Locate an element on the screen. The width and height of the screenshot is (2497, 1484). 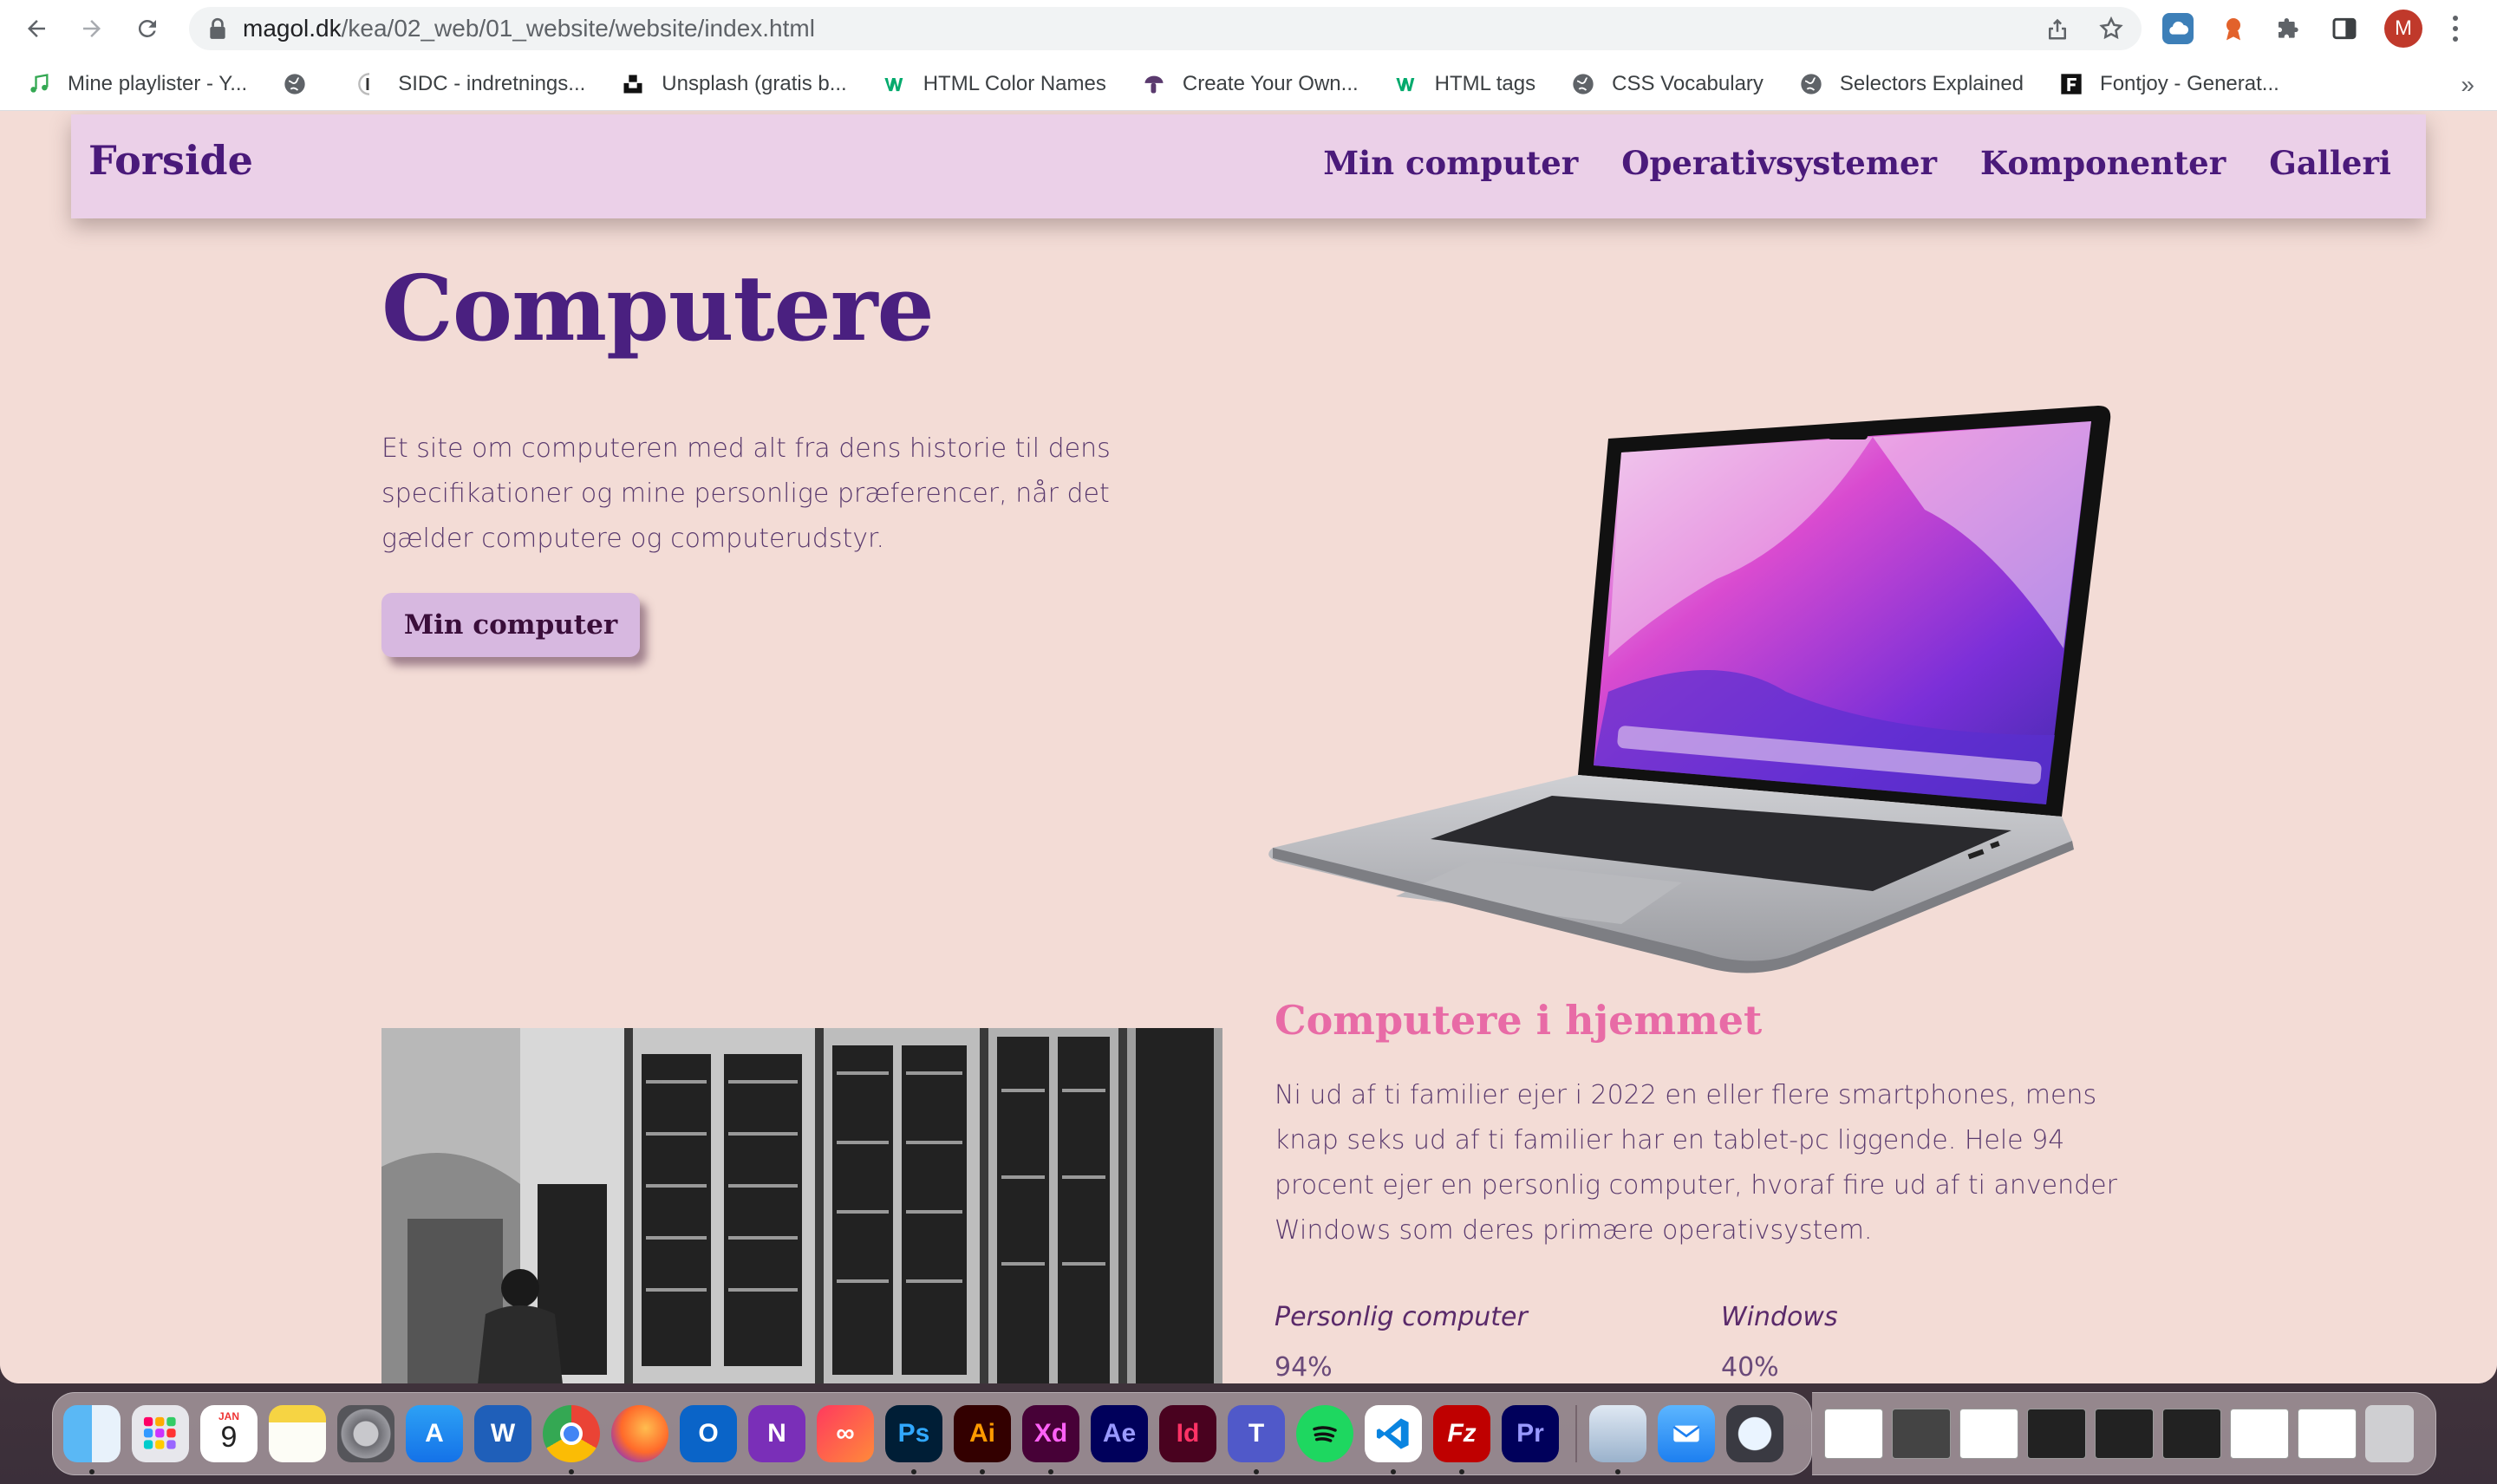
bookmark-label: Selectors Explained is located at coordinates (1931, 83).